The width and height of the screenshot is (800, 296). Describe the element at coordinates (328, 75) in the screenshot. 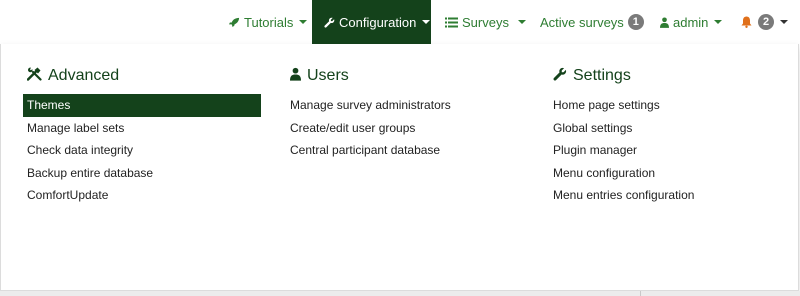

I see `users-title: Users` at that location.